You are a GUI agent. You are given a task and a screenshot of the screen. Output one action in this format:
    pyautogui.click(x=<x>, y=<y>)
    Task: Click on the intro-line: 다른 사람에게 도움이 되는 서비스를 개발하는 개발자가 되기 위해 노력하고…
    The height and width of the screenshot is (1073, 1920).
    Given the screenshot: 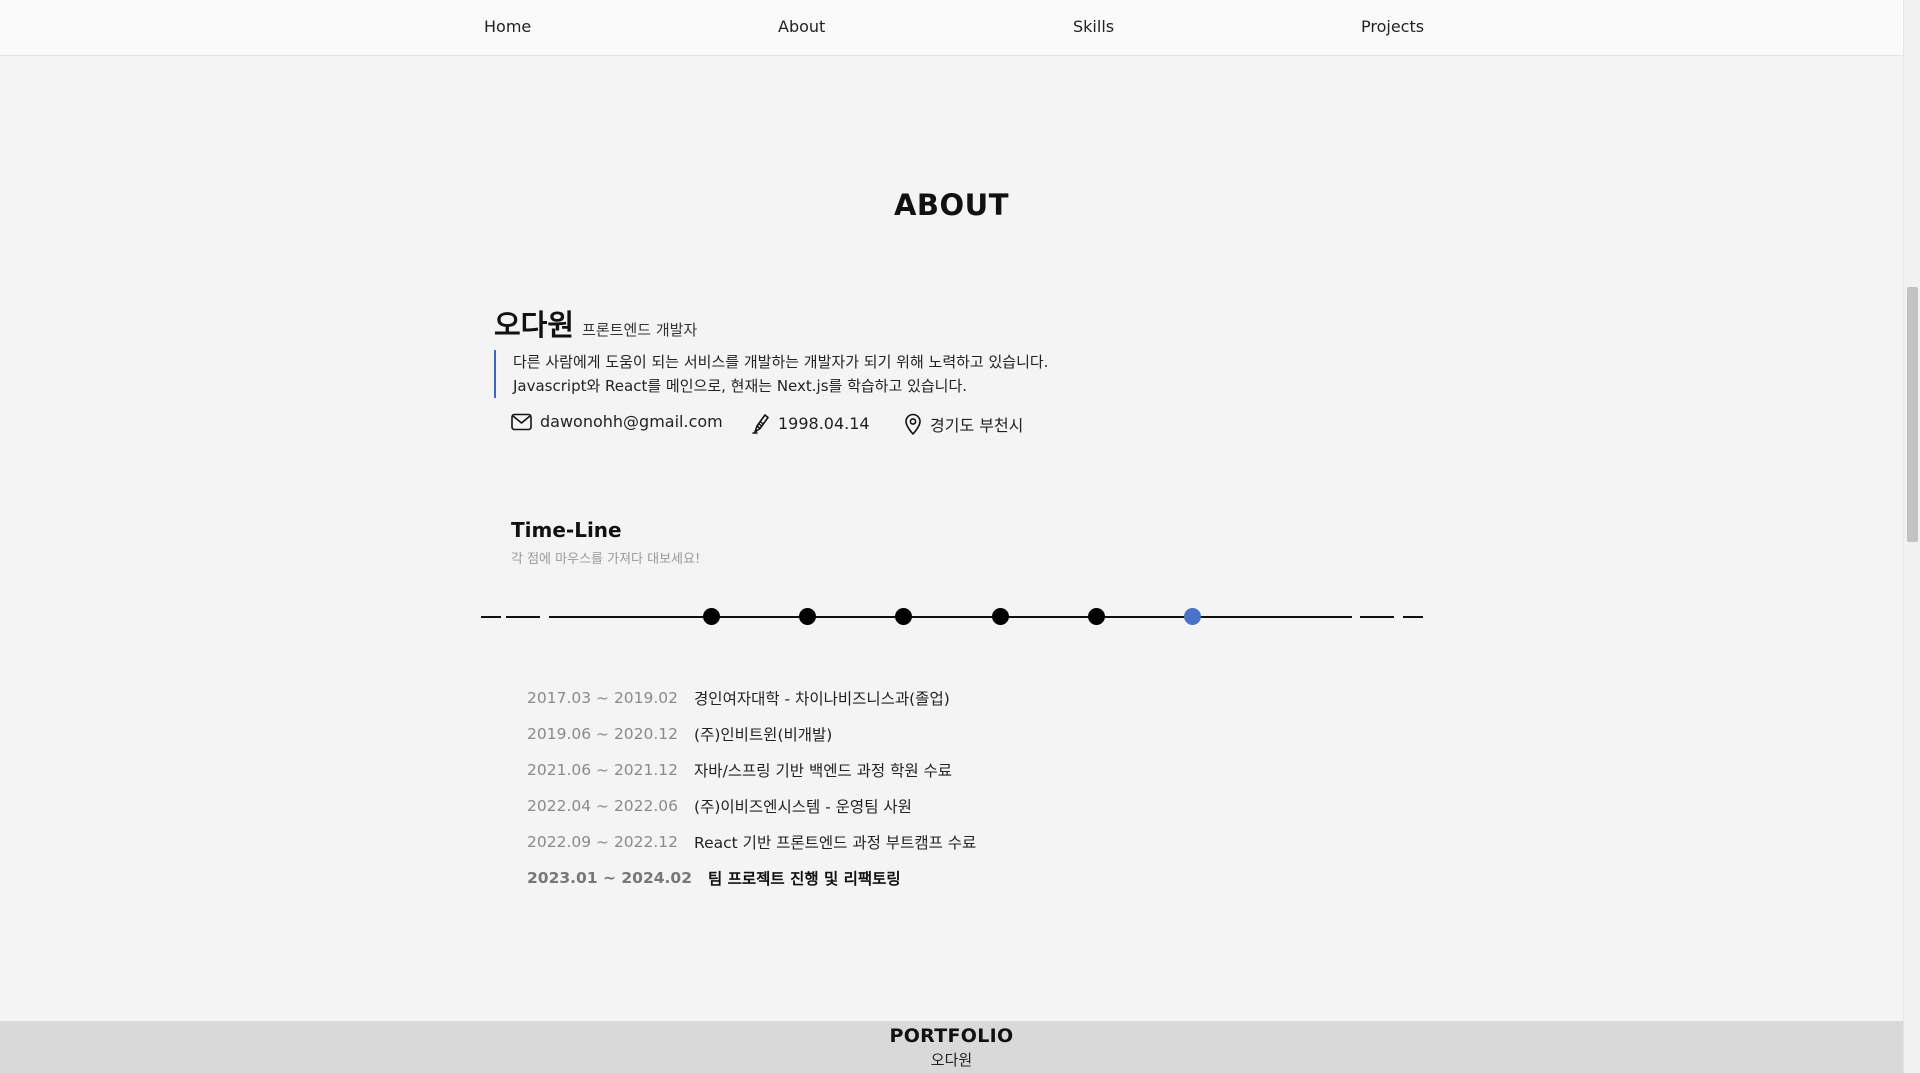 What is the action you would take?
    pyautogui.click(x=781, y=362)
    